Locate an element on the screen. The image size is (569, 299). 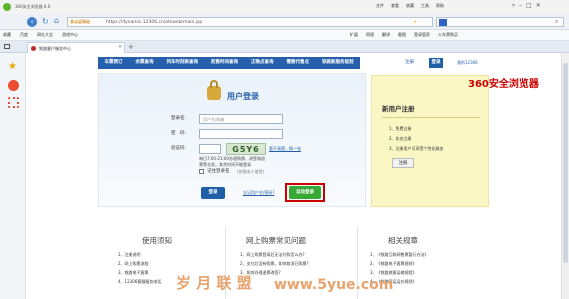
captcha-refresh-link: 看不清楚，换一张 is located at coordinates (285, 149).